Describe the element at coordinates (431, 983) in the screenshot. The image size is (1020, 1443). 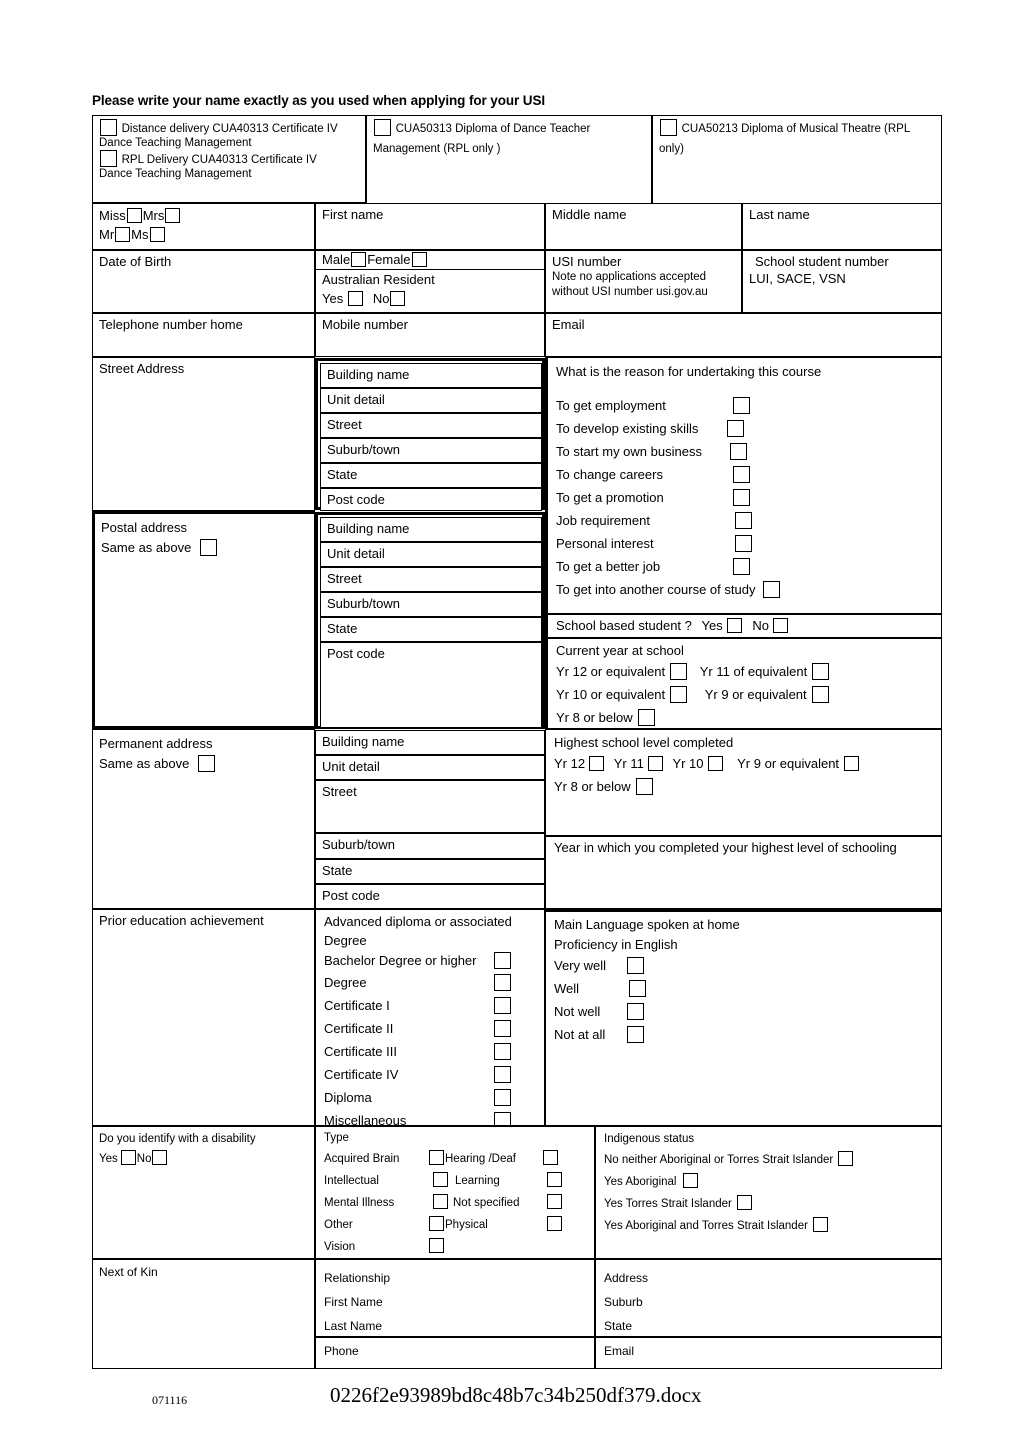
I see `prior-education-option-1: Degree` at that location.